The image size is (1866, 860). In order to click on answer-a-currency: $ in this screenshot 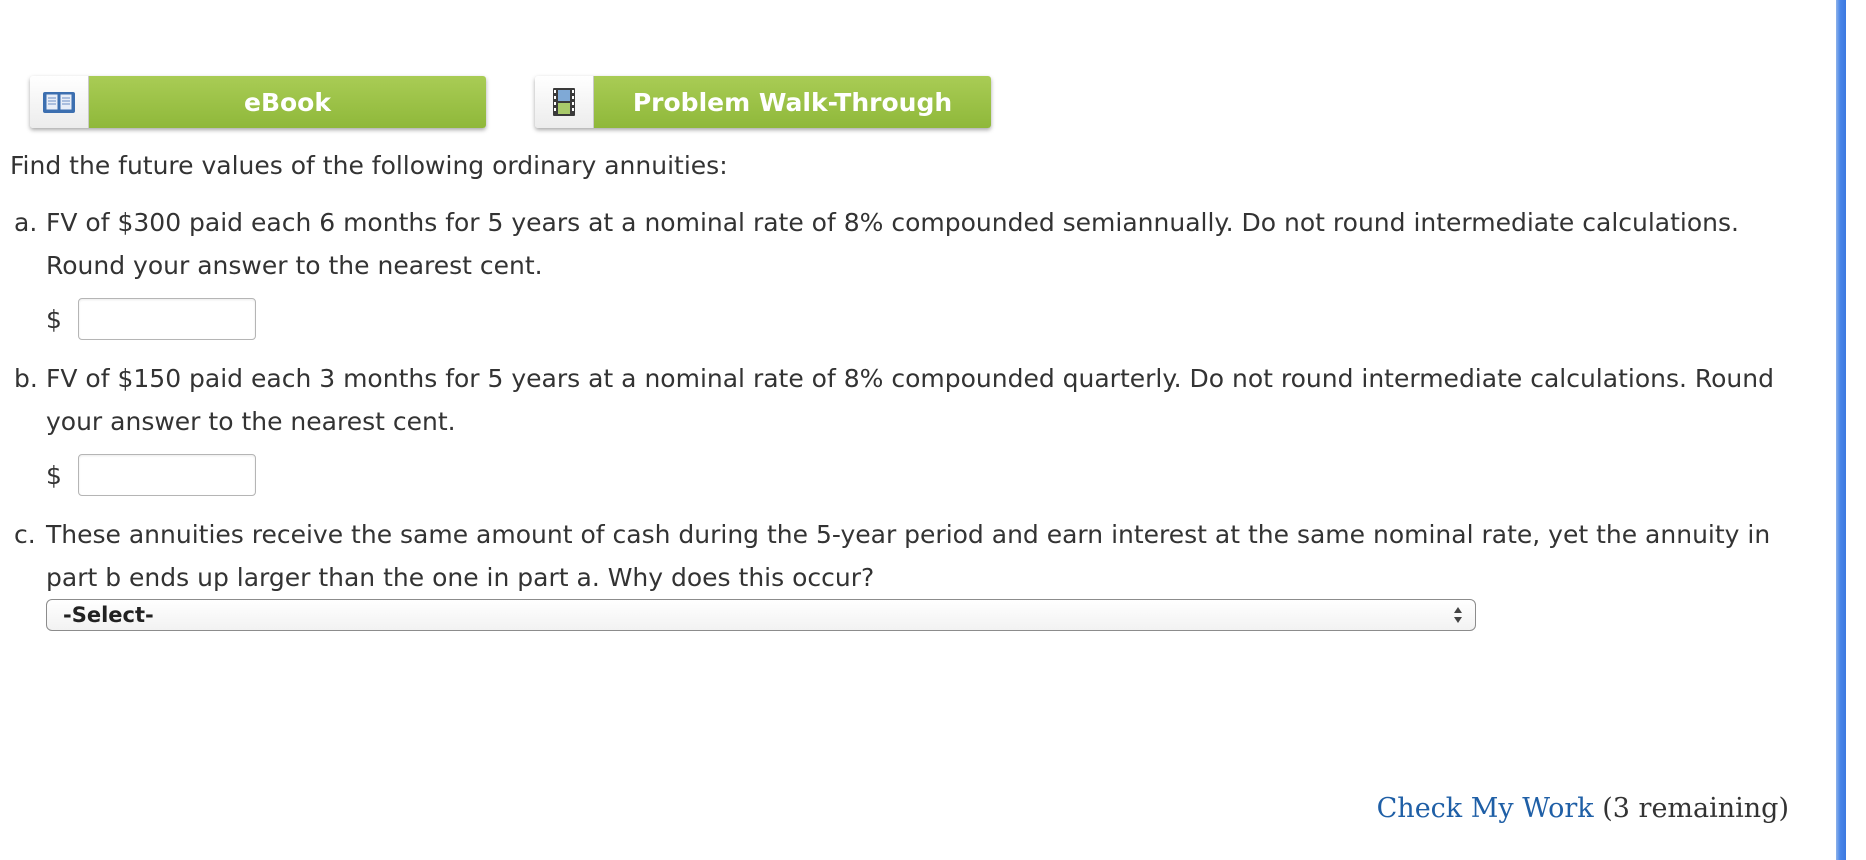, I will do `click(54, 319)`.